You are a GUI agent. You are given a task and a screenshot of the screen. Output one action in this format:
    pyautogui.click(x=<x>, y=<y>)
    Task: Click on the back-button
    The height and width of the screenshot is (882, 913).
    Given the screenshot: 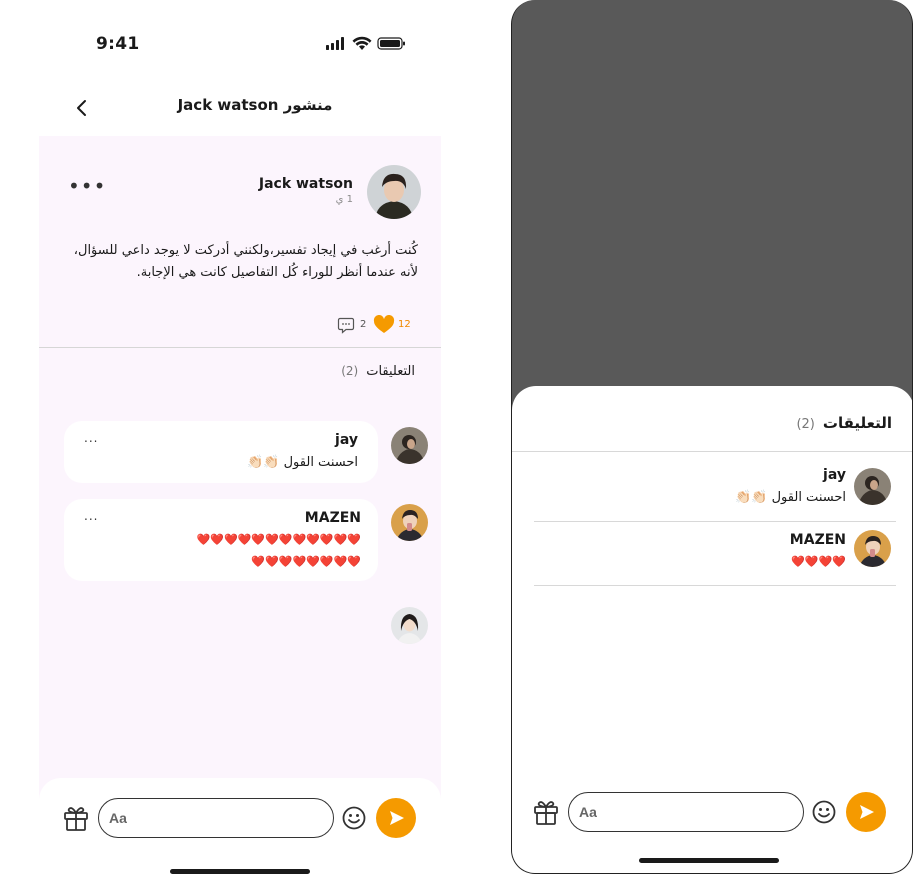 What is the action you would take?
    pyautogui.click(x=82, y=108)
    